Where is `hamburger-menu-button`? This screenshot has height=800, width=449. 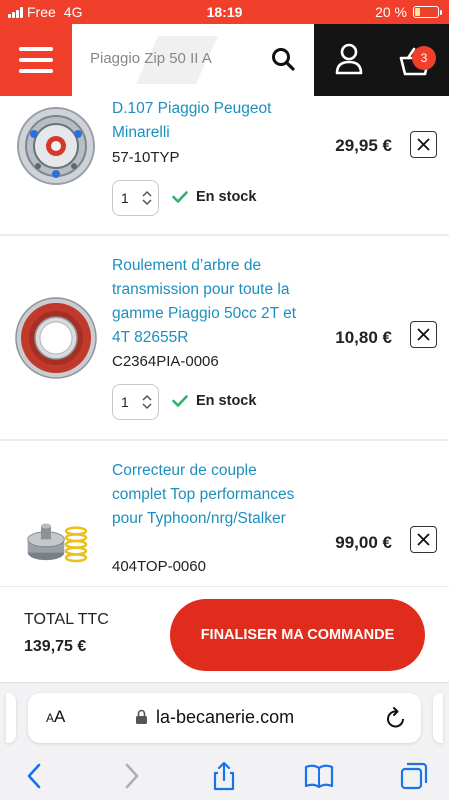
hamburger-menu-button is located at coordinates (36, 60).